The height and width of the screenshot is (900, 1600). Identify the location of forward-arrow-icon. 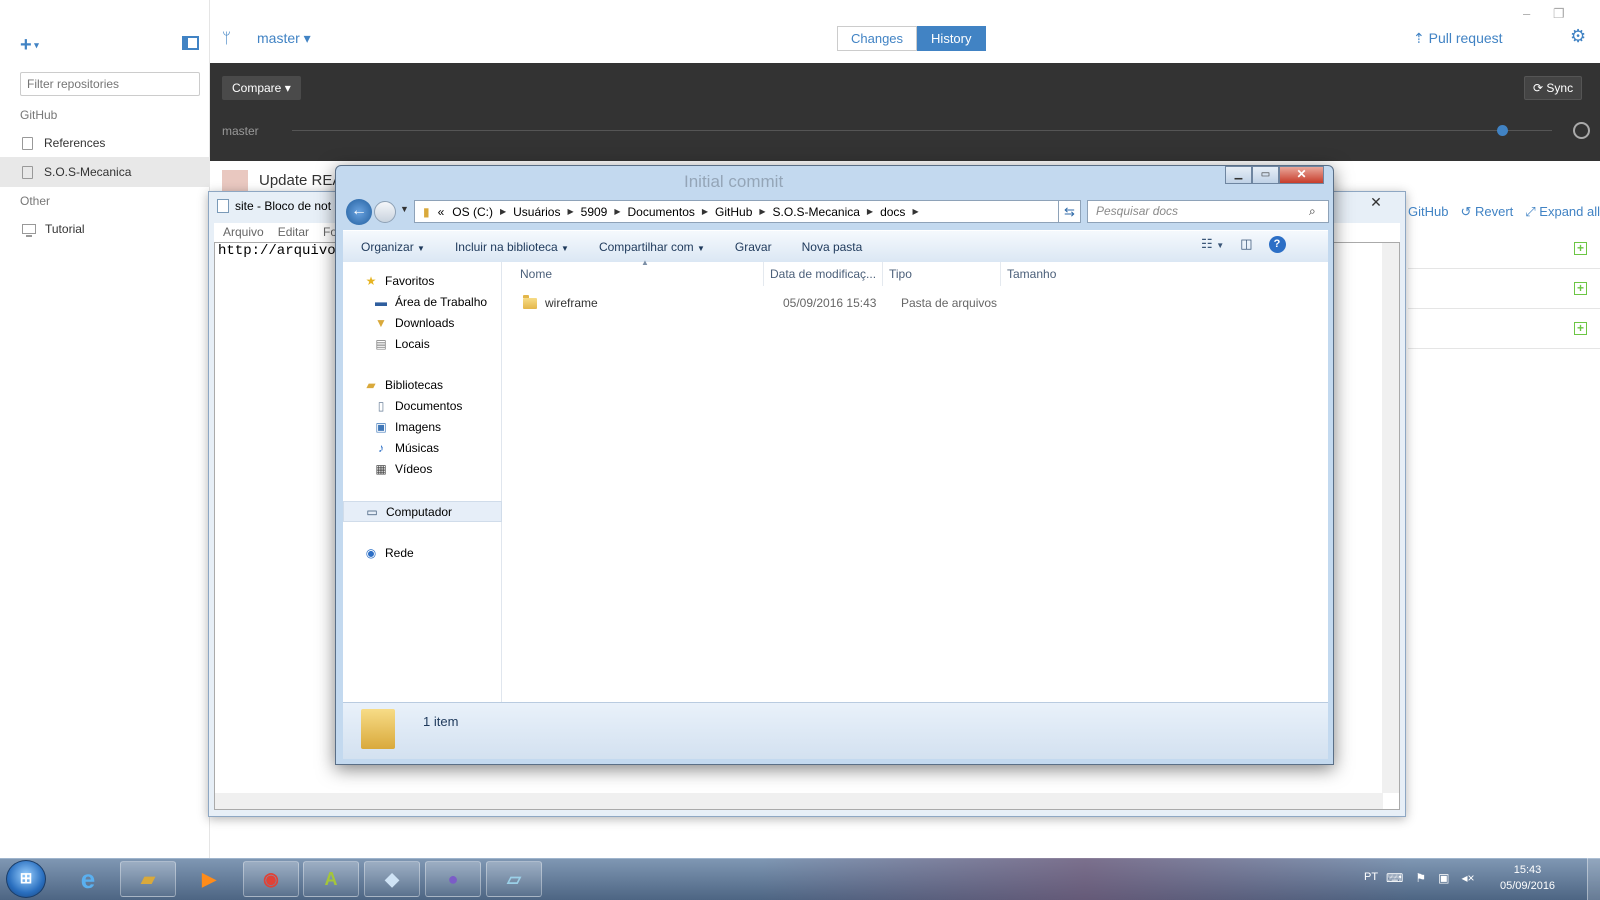
(385, 212).